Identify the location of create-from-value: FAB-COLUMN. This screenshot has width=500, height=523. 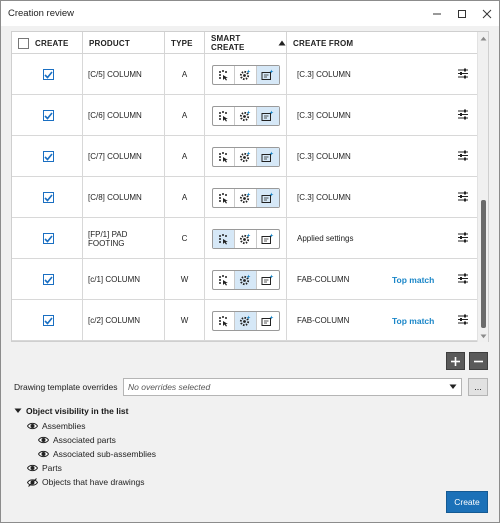
(323, 279).